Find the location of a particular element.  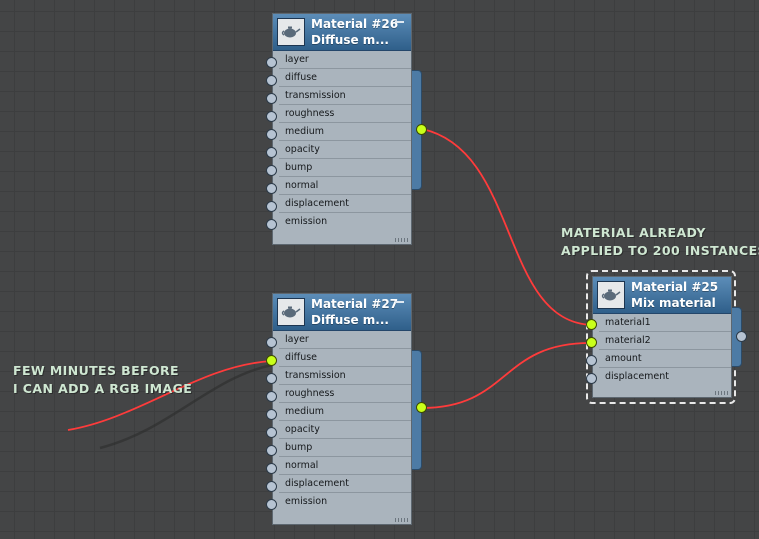

port-material1 is located at coordinates (591, 324).